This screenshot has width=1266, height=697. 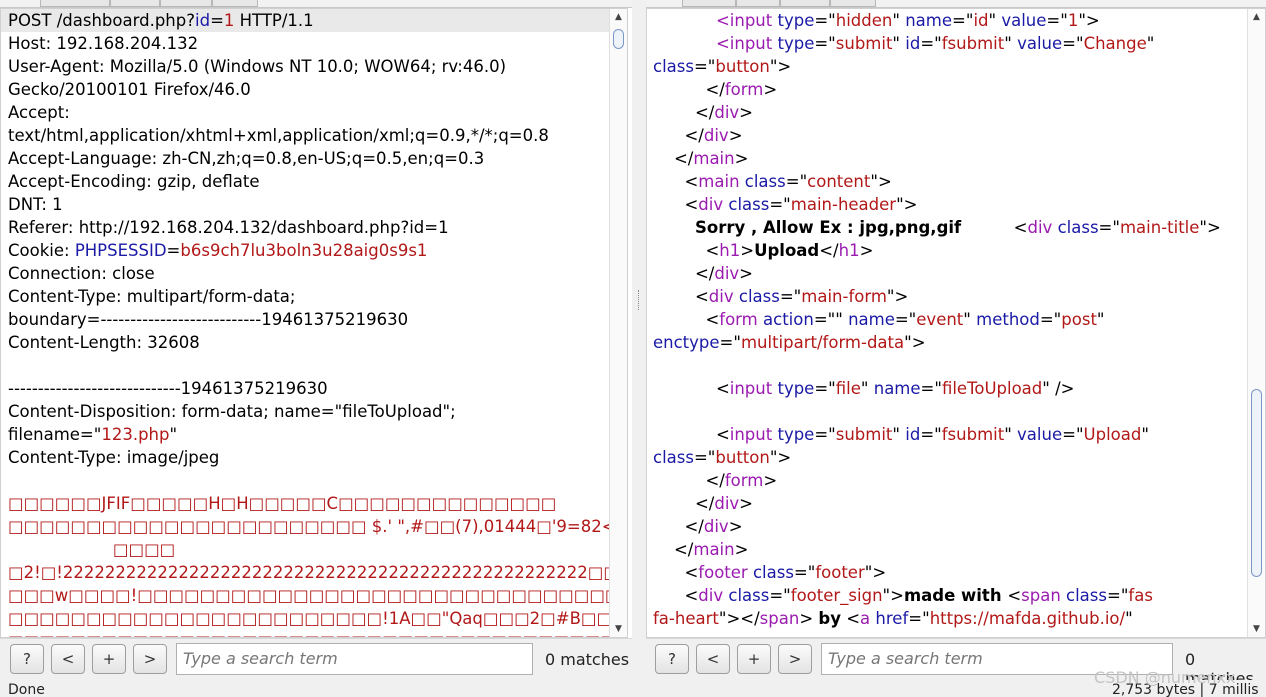 I want to click on code-token: value, so click(x=1040, y=43).